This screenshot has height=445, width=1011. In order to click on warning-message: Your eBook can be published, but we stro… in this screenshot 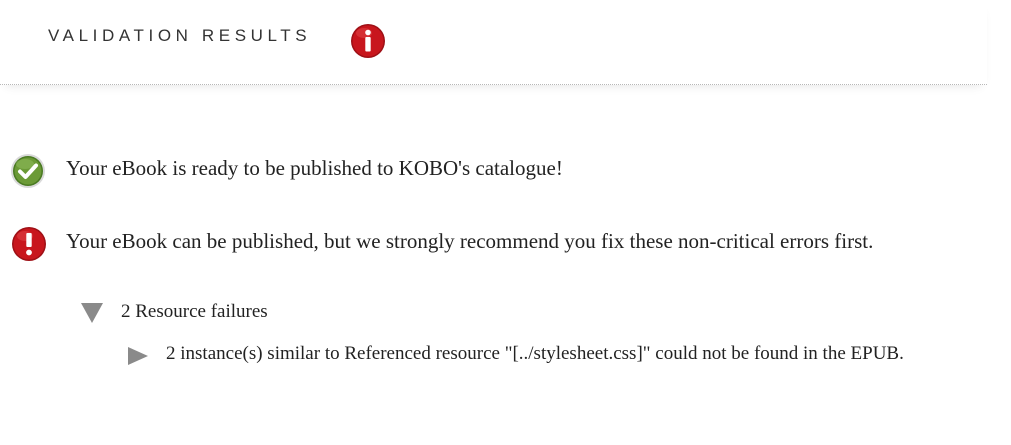, I will do `click(470, 241)`.